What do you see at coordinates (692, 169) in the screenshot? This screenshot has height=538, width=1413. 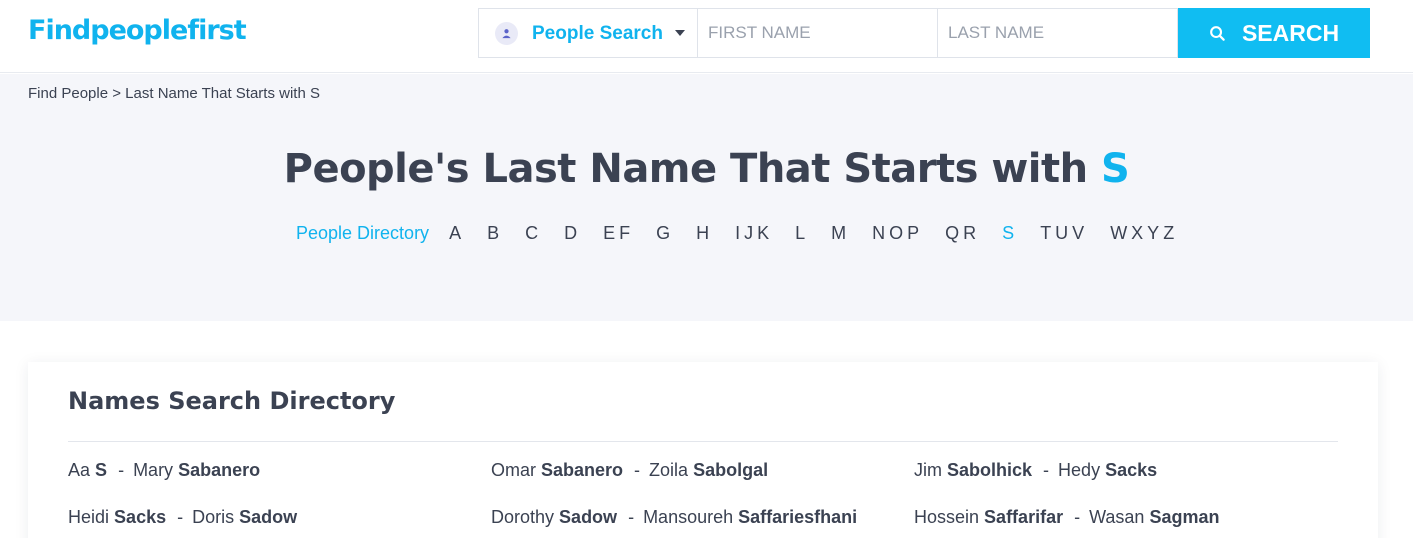 I see `page-title-text: People's Last Name That Starts with` at bounding box center [692, 169].